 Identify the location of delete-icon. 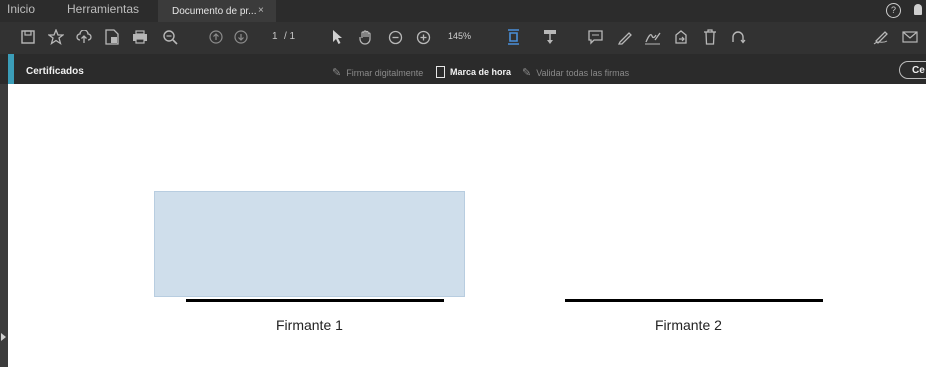
(710, 37).